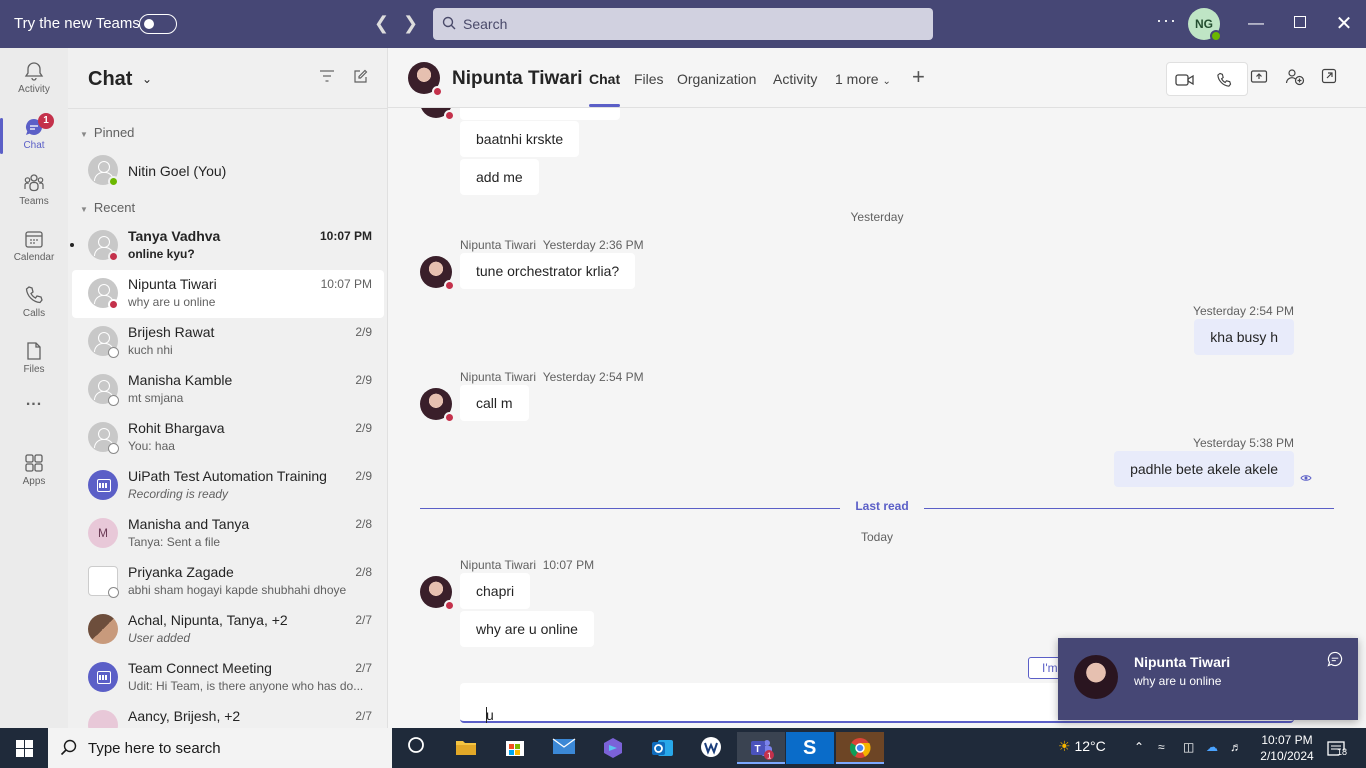  I want to click on presence-busy-icon, so click(437, 91).